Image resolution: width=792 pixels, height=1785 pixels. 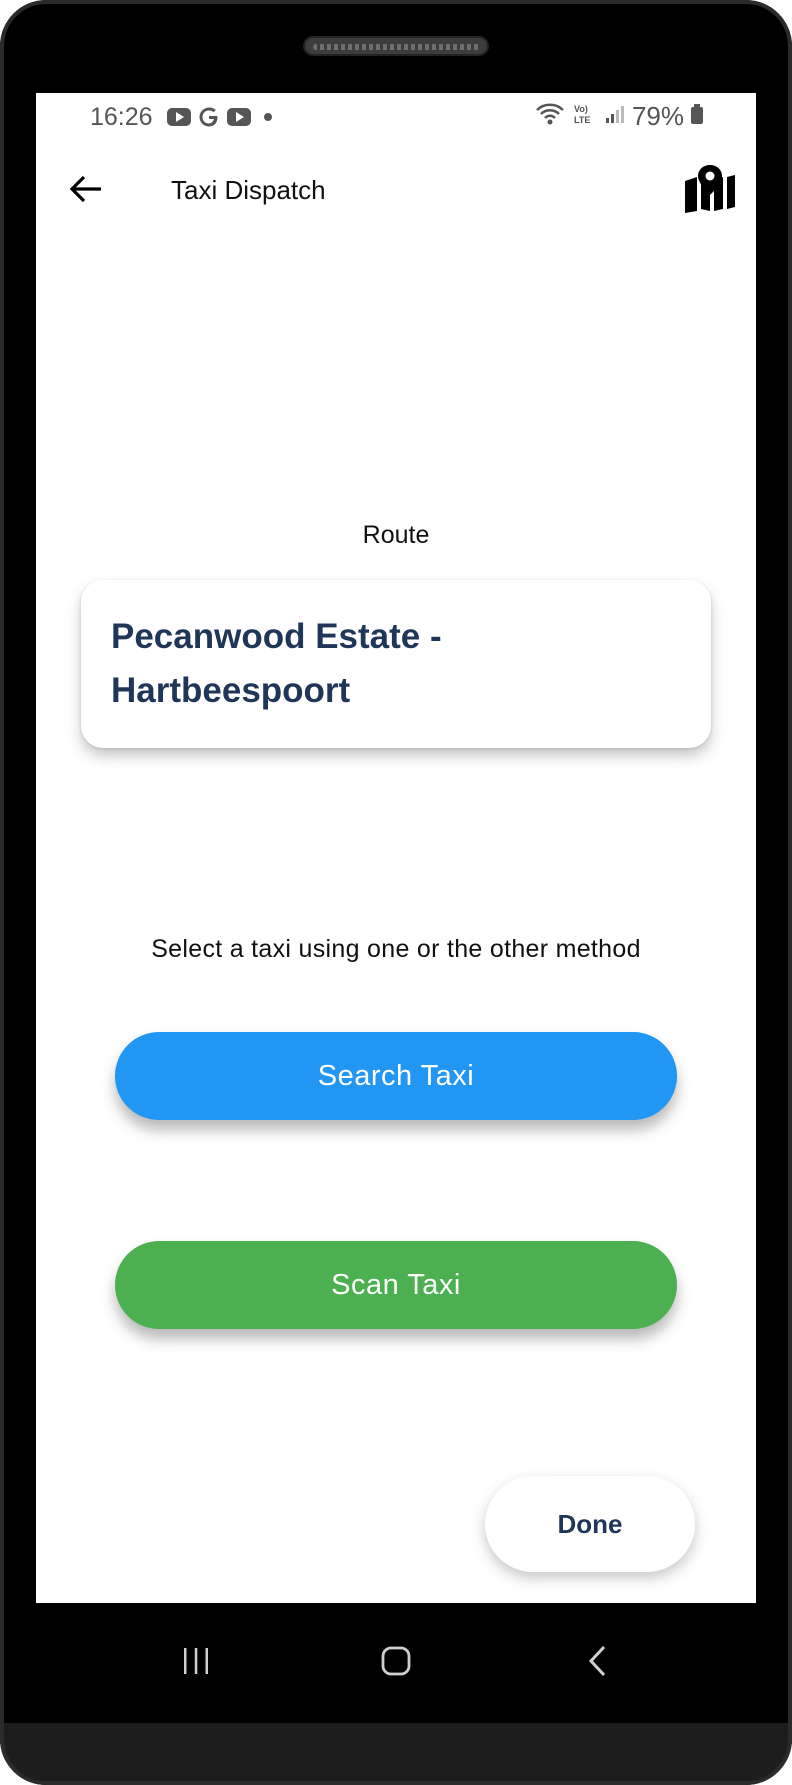 I want to click on battery-percent: 79%, so click(x=657, y=116).